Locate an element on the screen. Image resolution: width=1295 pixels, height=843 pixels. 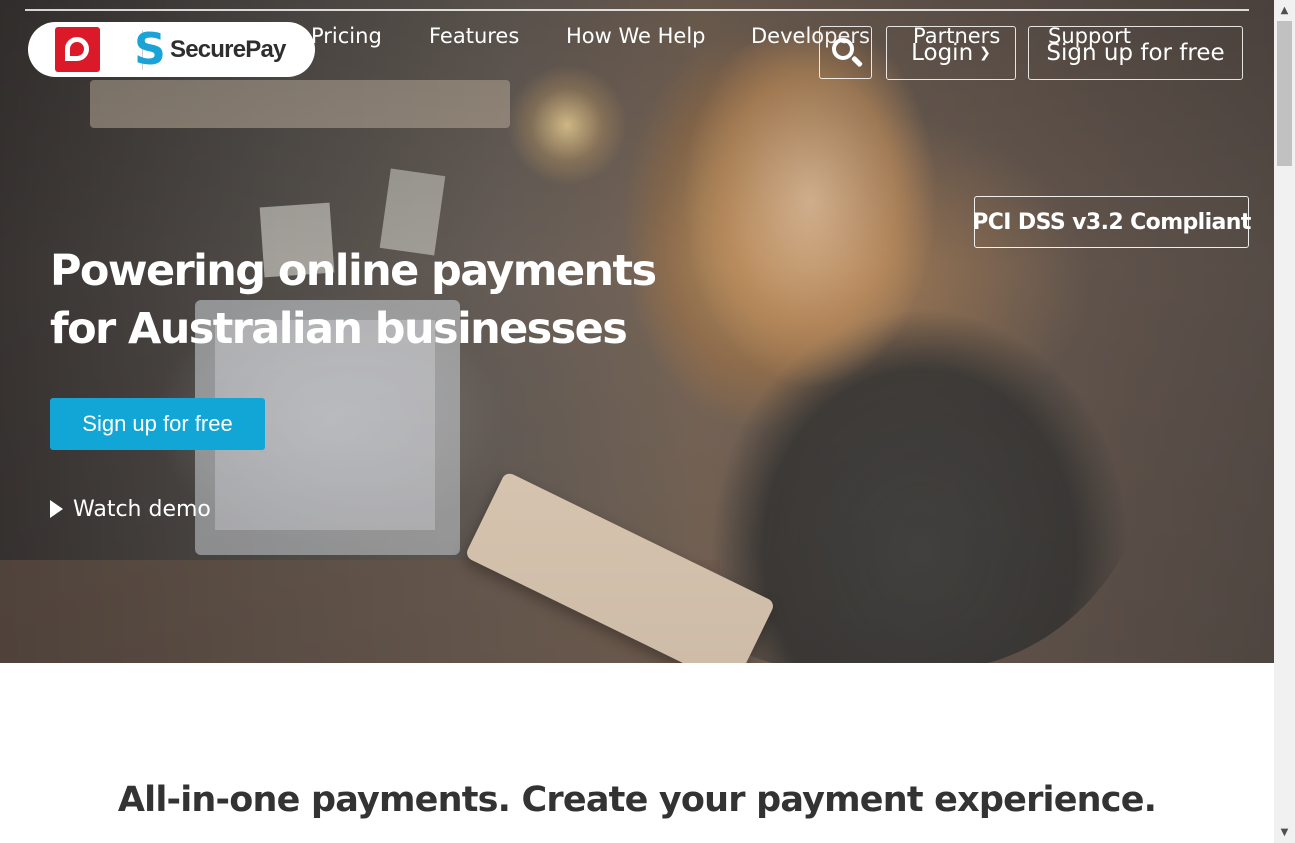
nav-link-how-we-help: How We Help is located at coordinates (636, 36).